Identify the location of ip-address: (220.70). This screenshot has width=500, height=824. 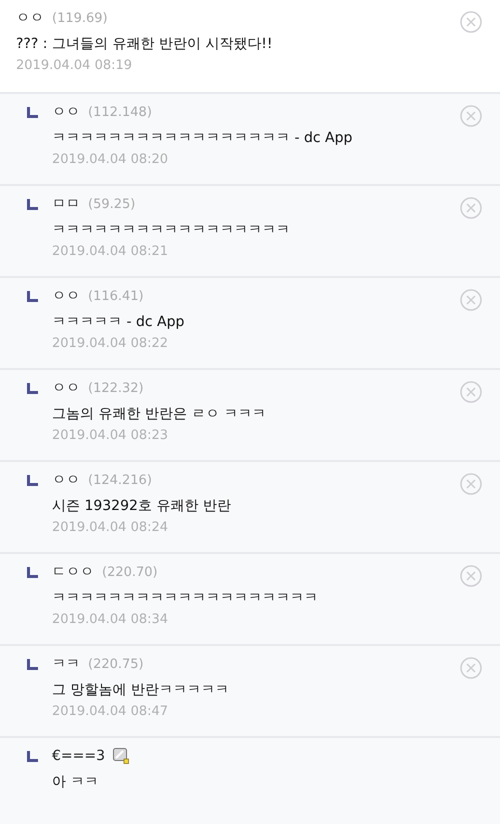
(130, 572).